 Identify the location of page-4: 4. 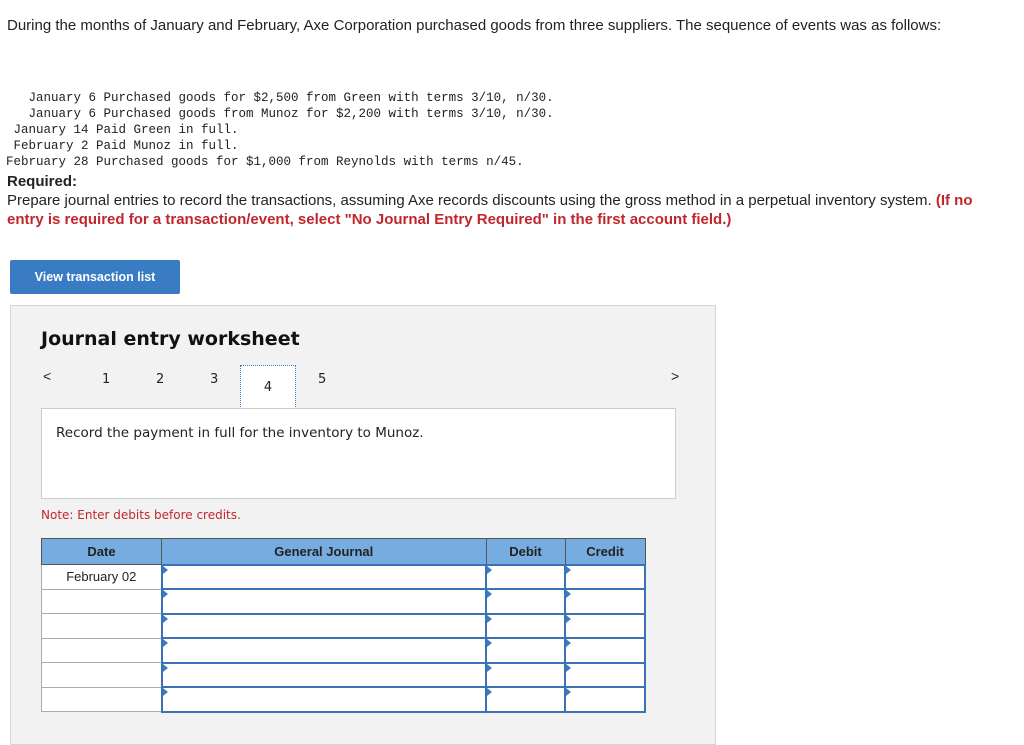
(268, 387).